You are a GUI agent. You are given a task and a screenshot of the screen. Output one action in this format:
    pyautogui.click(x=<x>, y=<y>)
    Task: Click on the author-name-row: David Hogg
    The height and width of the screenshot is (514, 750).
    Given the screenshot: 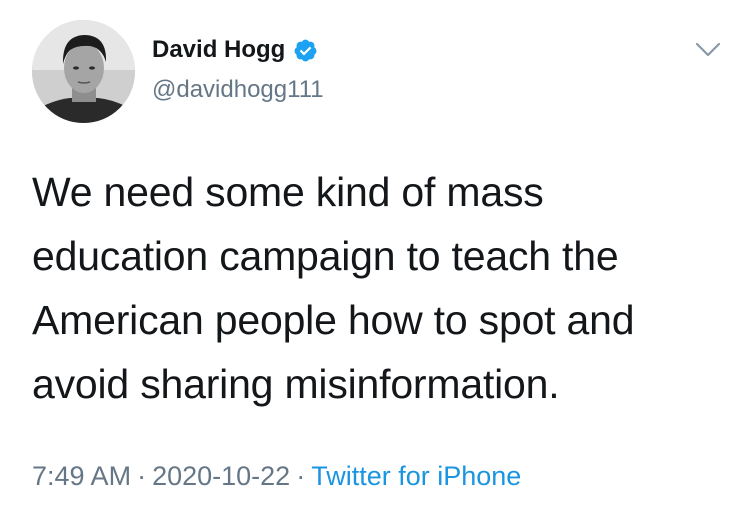 What is the action you would take?
    pyautogui.click(x=235, y=50)
    